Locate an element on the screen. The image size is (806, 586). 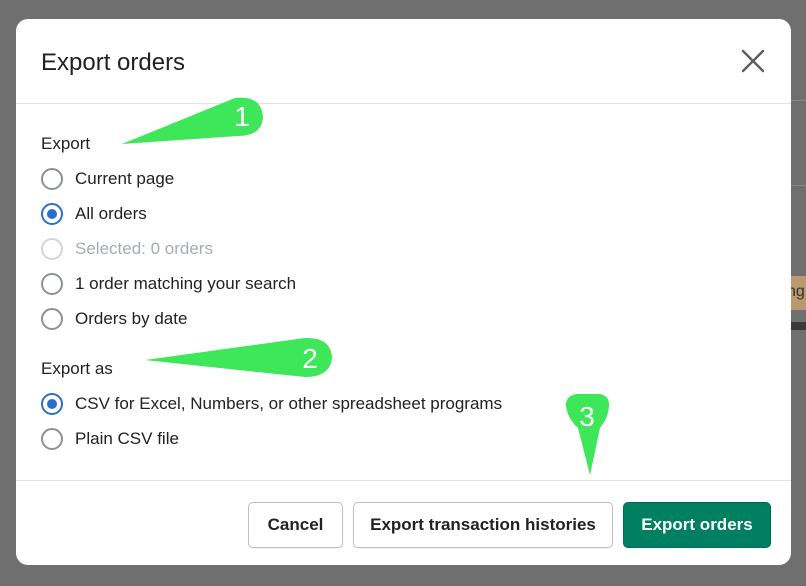
radio-label: All orders is located at coordinates (111, 213).